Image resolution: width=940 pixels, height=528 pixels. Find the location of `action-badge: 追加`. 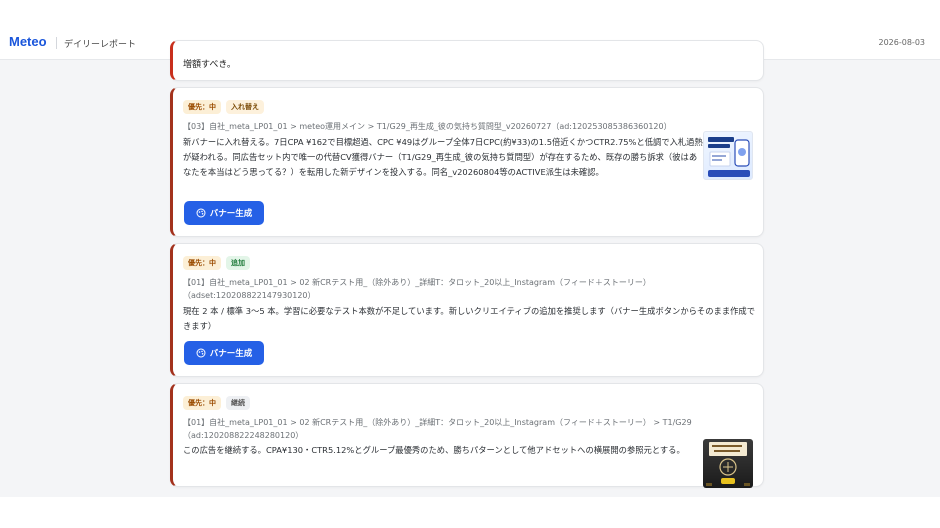

action-badge: 追加 is located at coordinates (238, 263).